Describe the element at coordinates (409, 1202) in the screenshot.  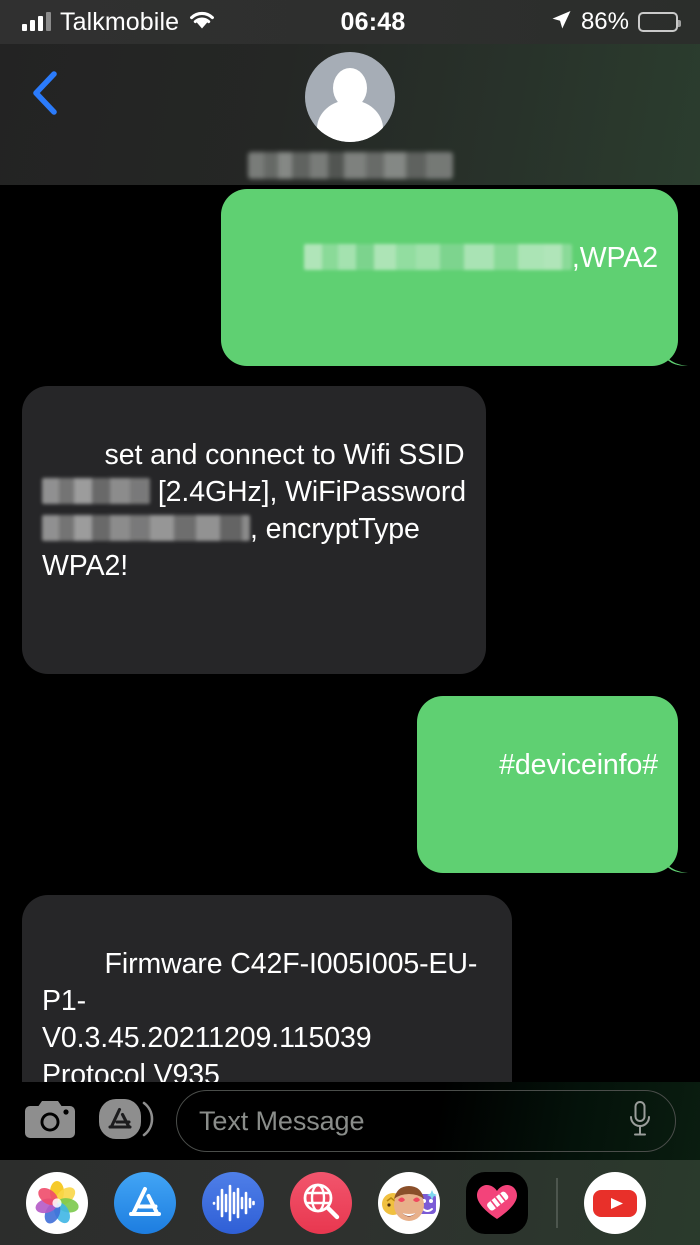
I see `memoji-stickers-app-icon` at that location.